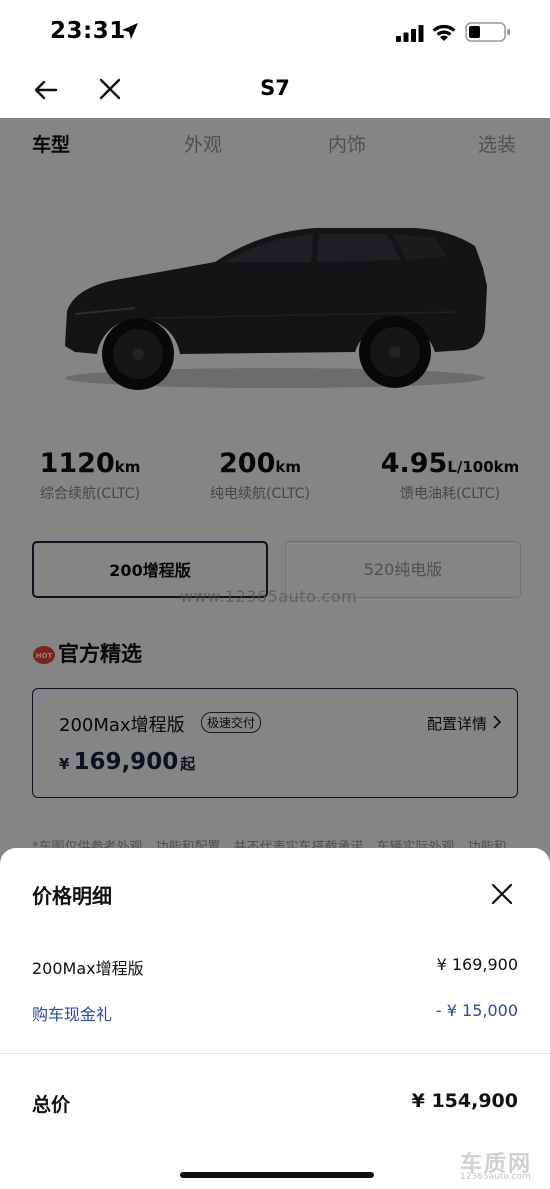 The height and width of the screenshot is (1189, 550). Describe the element at coordinates (72, 896) in the screenshot. I see `sheet-title: 价格明细` at that location.